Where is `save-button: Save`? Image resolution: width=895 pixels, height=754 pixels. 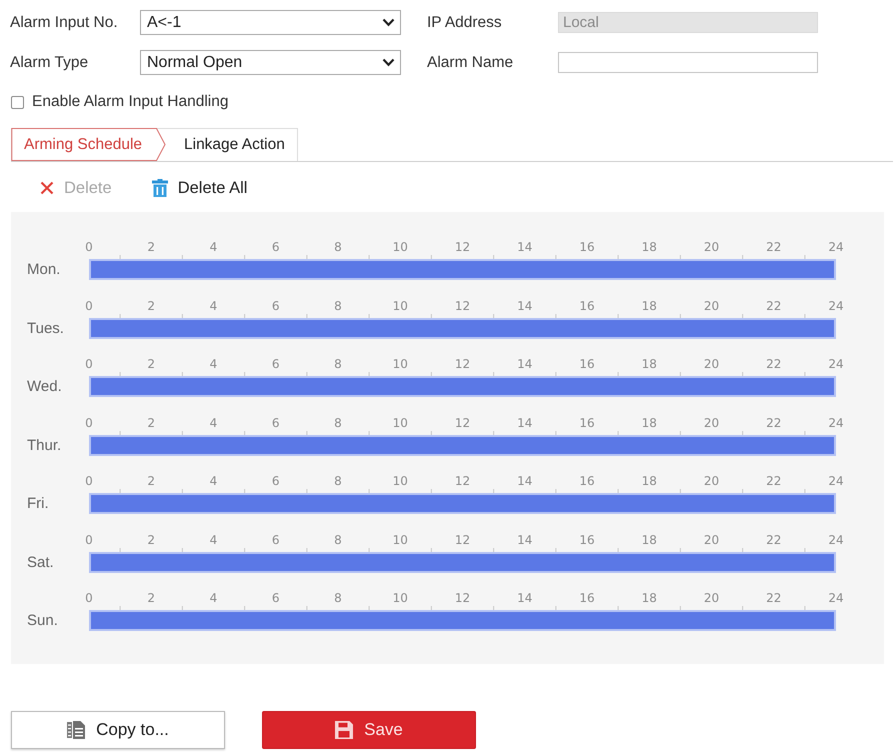 save-button: Save is located at coordinates (369, 730).